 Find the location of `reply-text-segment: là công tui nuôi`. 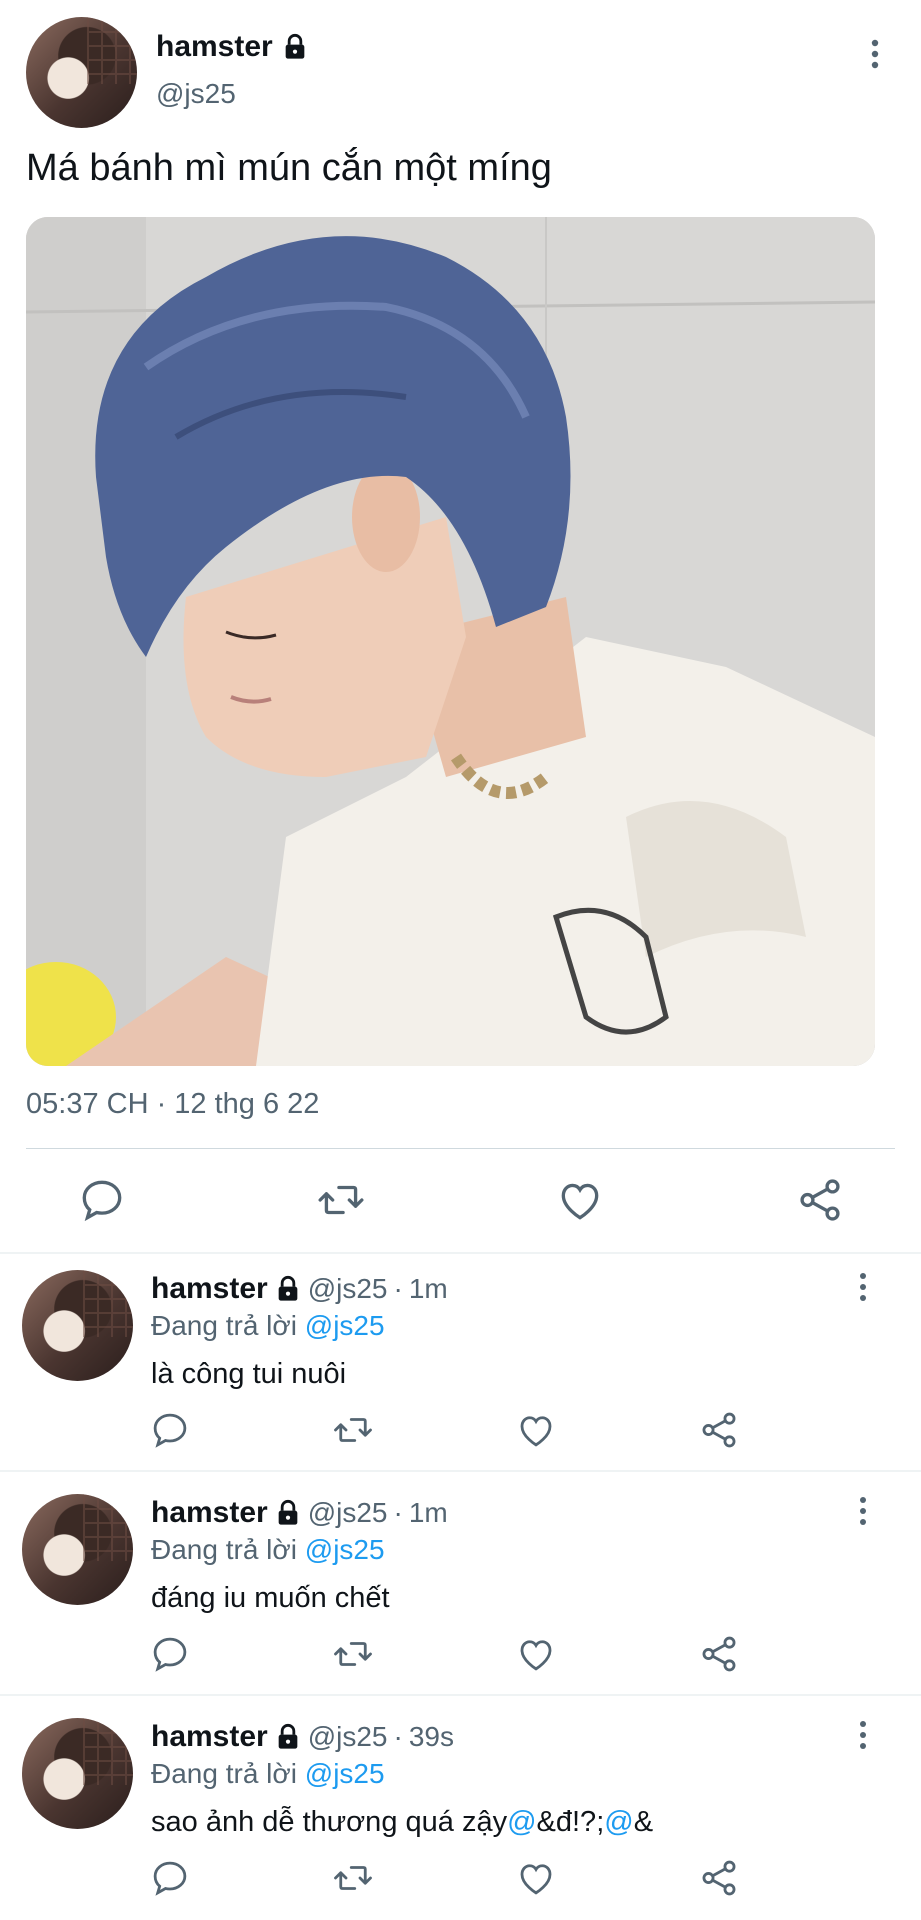

reply-text-segment: là công tui nuôi is located at coordinates (249, 1374).